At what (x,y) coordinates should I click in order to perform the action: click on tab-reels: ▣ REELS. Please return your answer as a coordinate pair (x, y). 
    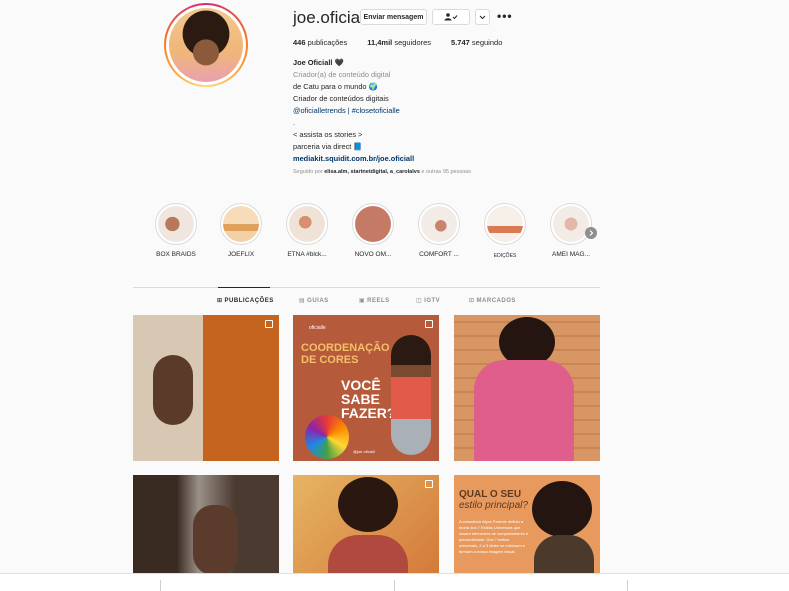
    Looking at the image, I should click on (374, 300).